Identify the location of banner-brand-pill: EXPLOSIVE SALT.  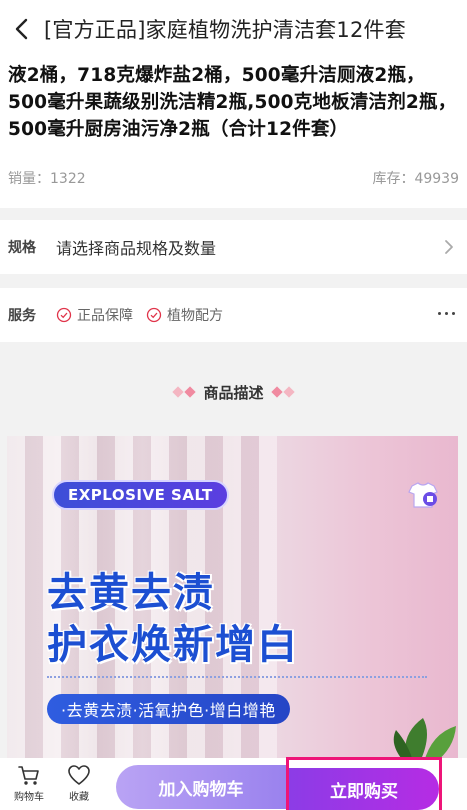
(140, 495).